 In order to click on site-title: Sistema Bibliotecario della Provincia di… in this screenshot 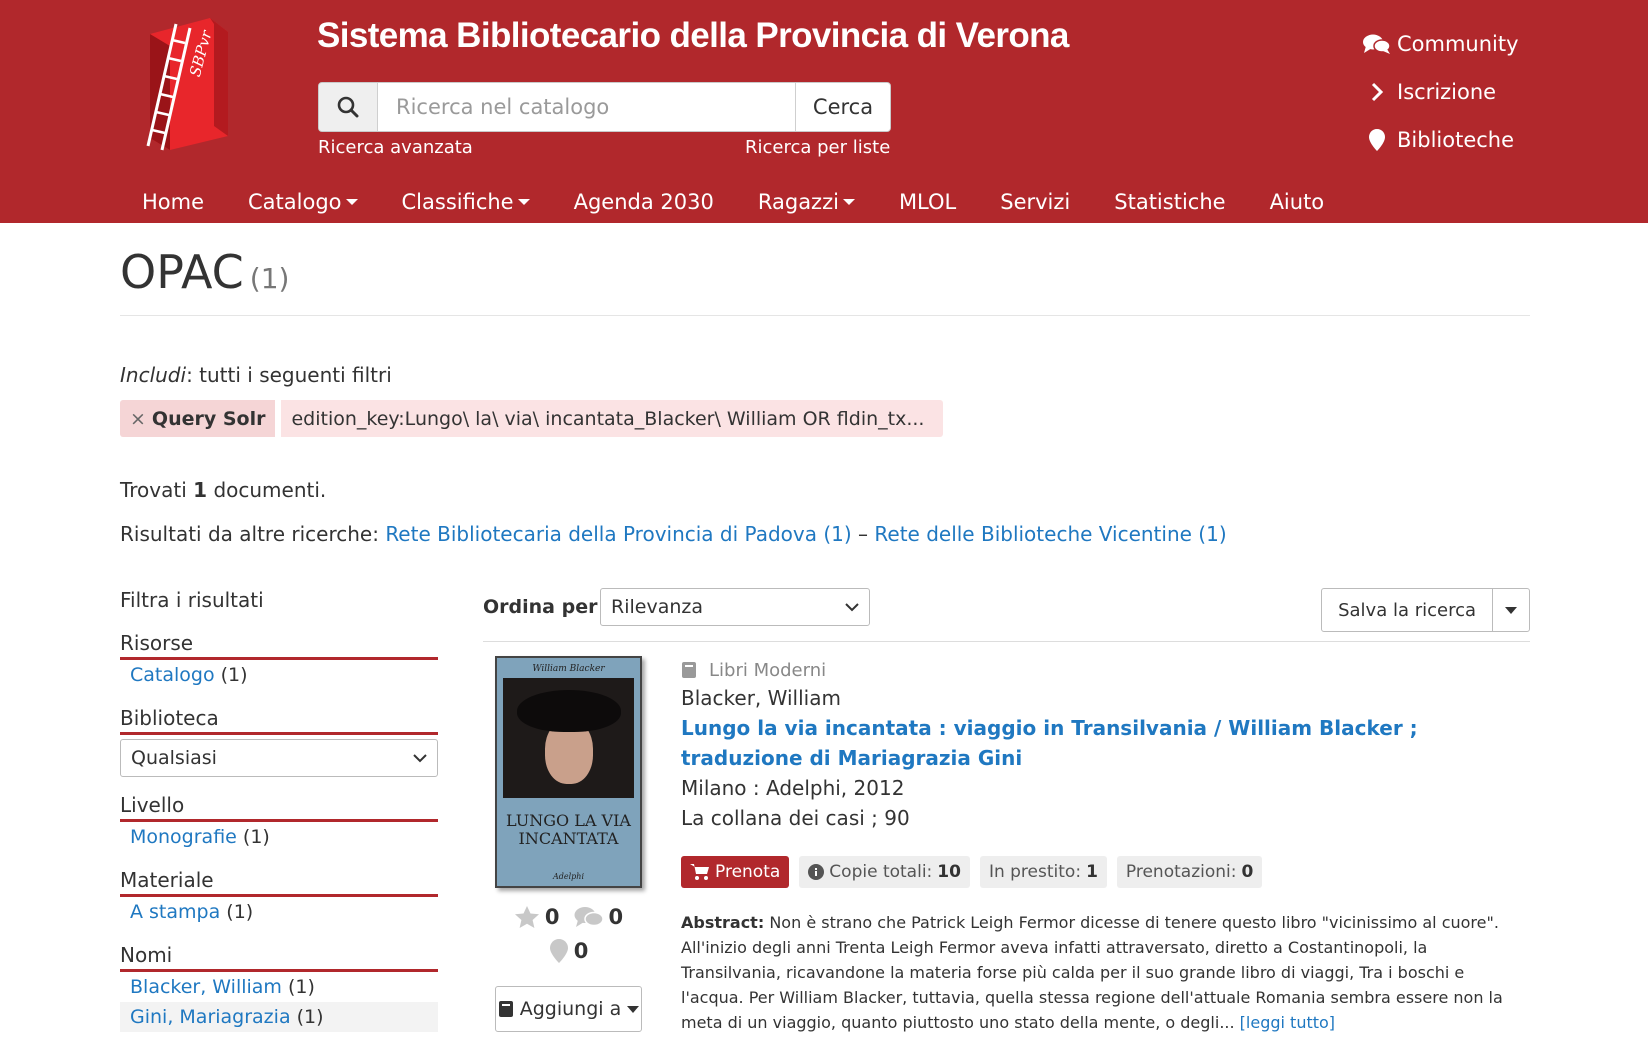, I will do `click(693, 36)`.